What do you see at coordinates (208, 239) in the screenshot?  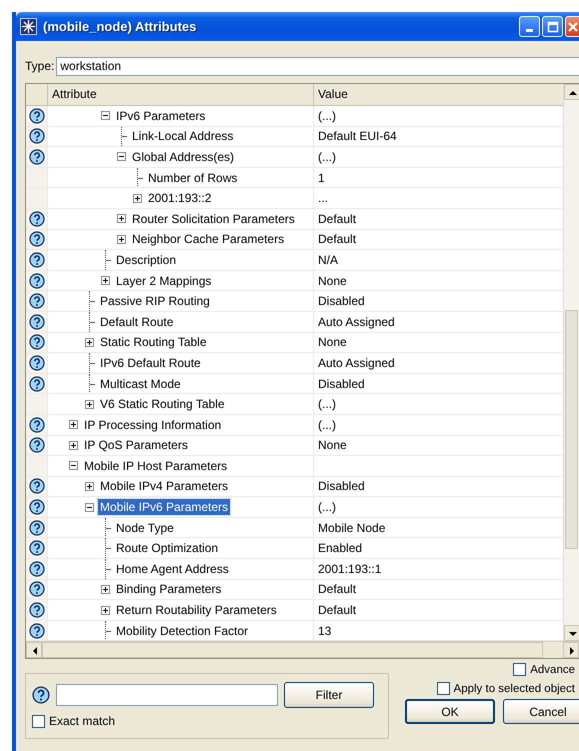 I see `attribute-name: Neighbor Cache Parameters` at bounding box center [208, 239].